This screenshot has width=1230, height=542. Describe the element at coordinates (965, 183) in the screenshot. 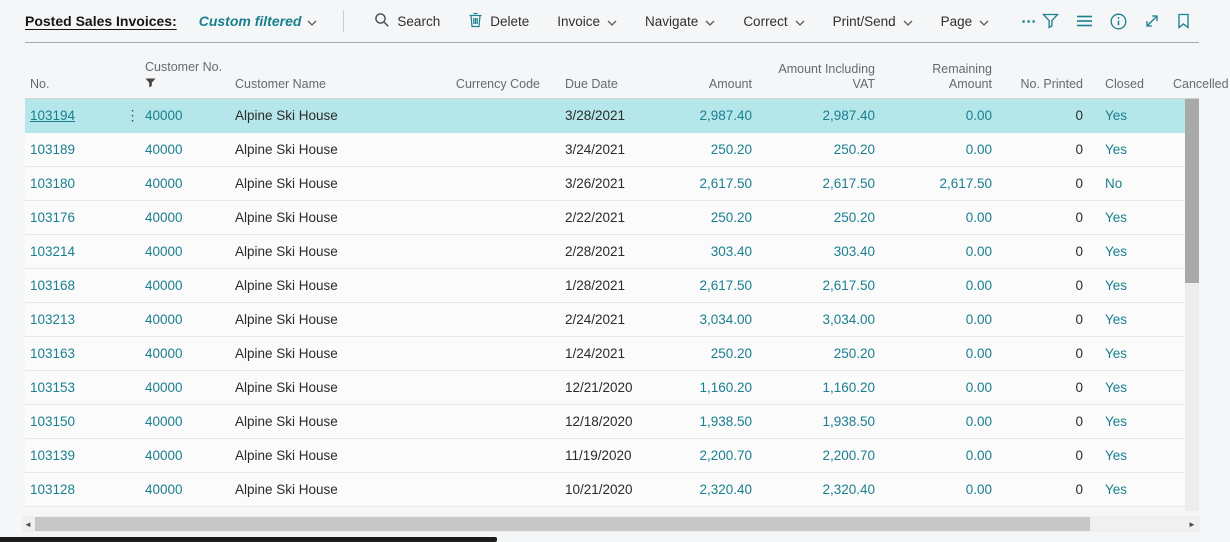

I see `remaining-amount-link: 2,617.50` at that location.